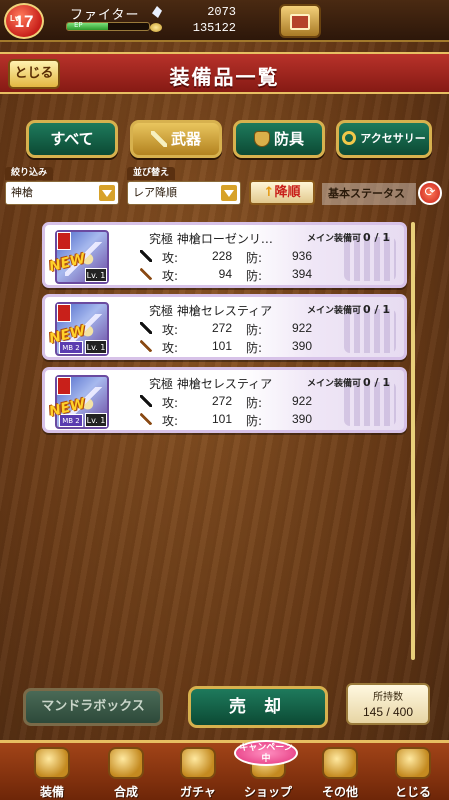 This screenshot has width=449, height=800. I want to click on hammer-icon, so click(126, 763).